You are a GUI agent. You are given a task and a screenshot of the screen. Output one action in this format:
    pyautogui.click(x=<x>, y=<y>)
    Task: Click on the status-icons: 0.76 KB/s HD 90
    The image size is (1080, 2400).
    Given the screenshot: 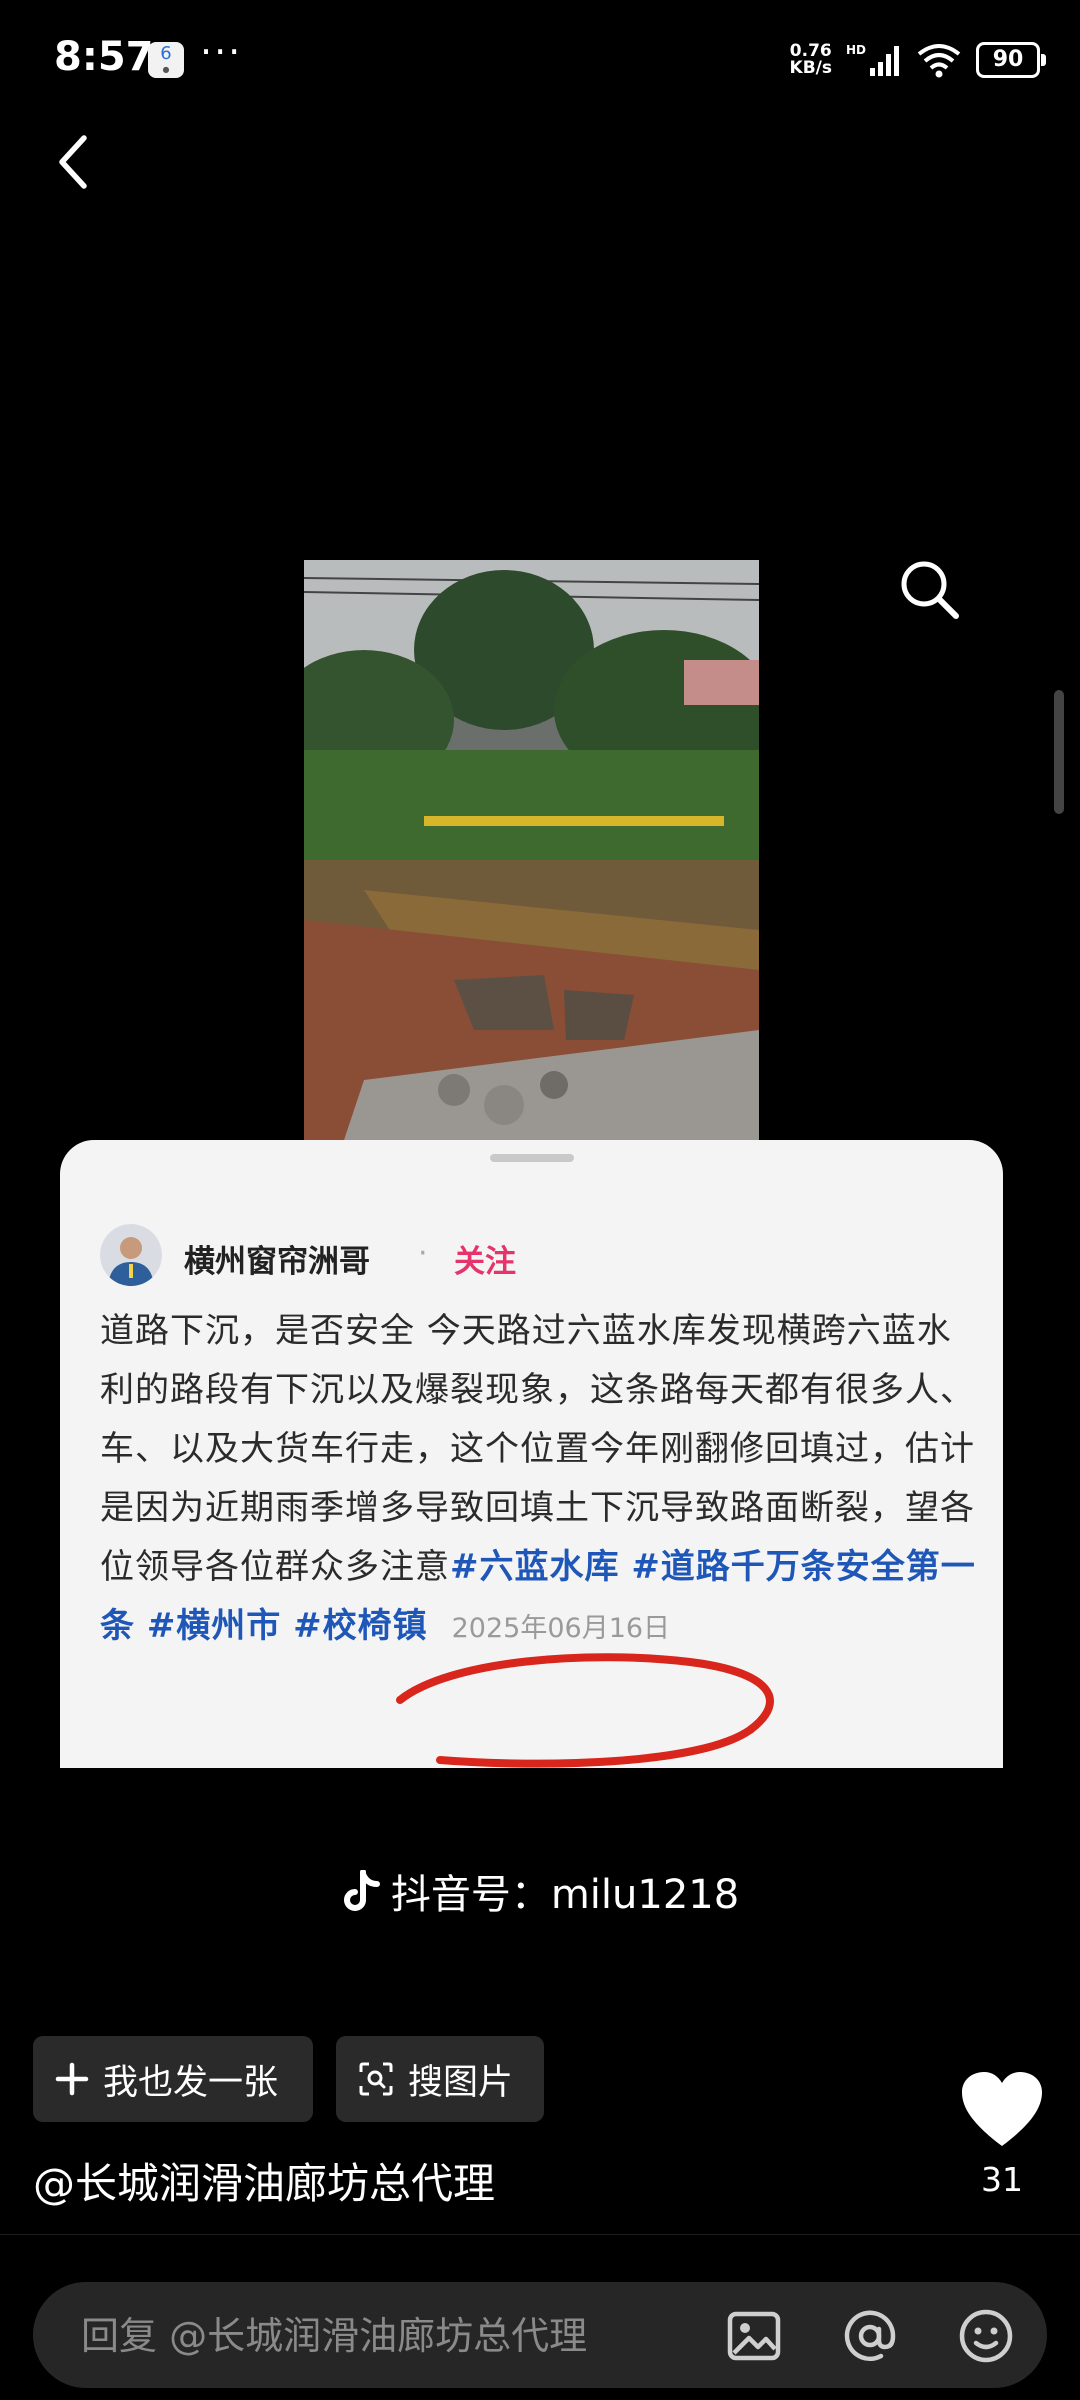 What is the action you would take?
    pyautogui.click(x=918, y=60)
    